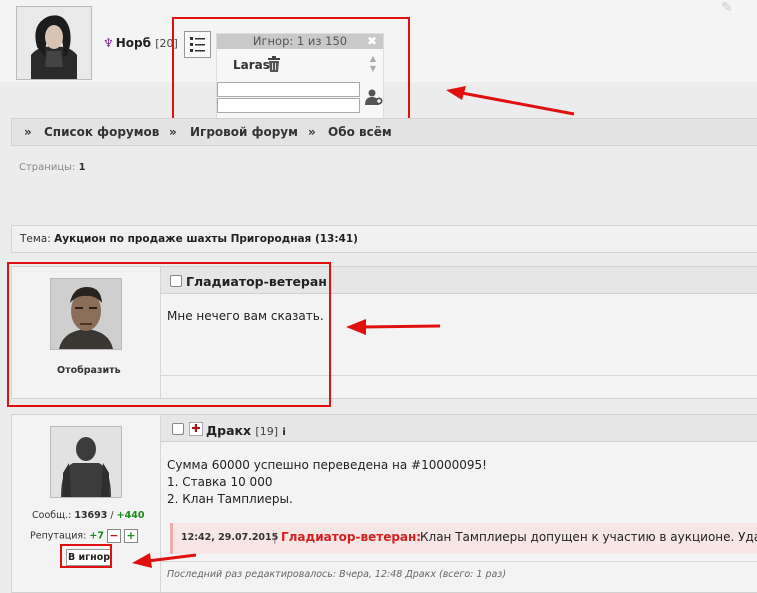 The image size is (757, 593). Describe the element at coordinates (459, 561) in the screenshot. I see `post-divider` at that location.